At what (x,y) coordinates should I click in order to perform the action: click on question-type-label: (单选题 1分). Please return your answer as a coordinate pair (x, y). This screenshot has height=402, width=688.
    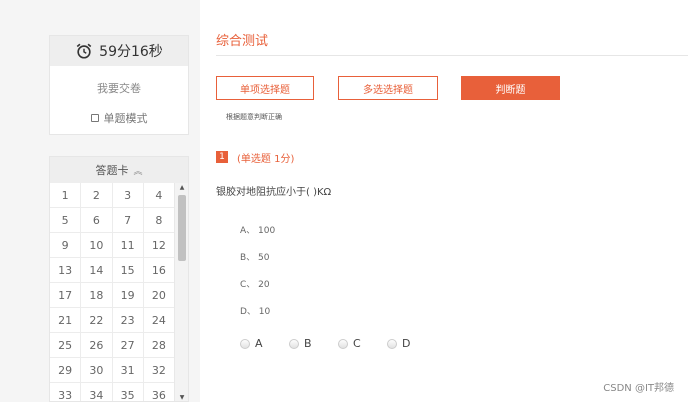
    Looking at the image, I should click on (266, 159).